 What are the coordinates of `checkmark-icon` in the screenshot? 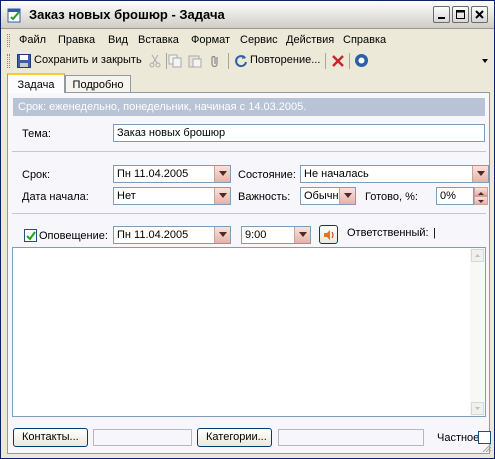 It's located at (31, 236).